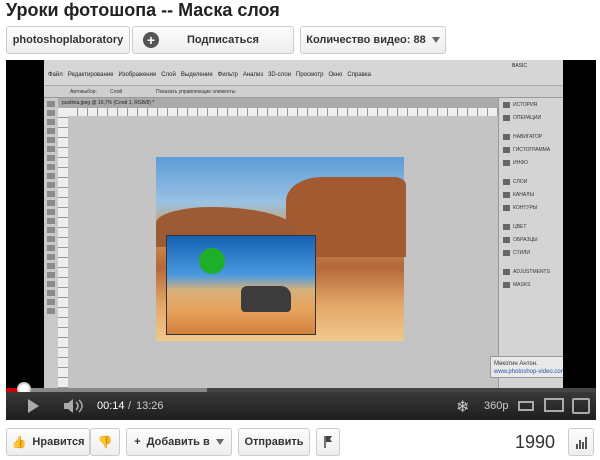  I want to click on layer-option: Слой, so click(116, 92).